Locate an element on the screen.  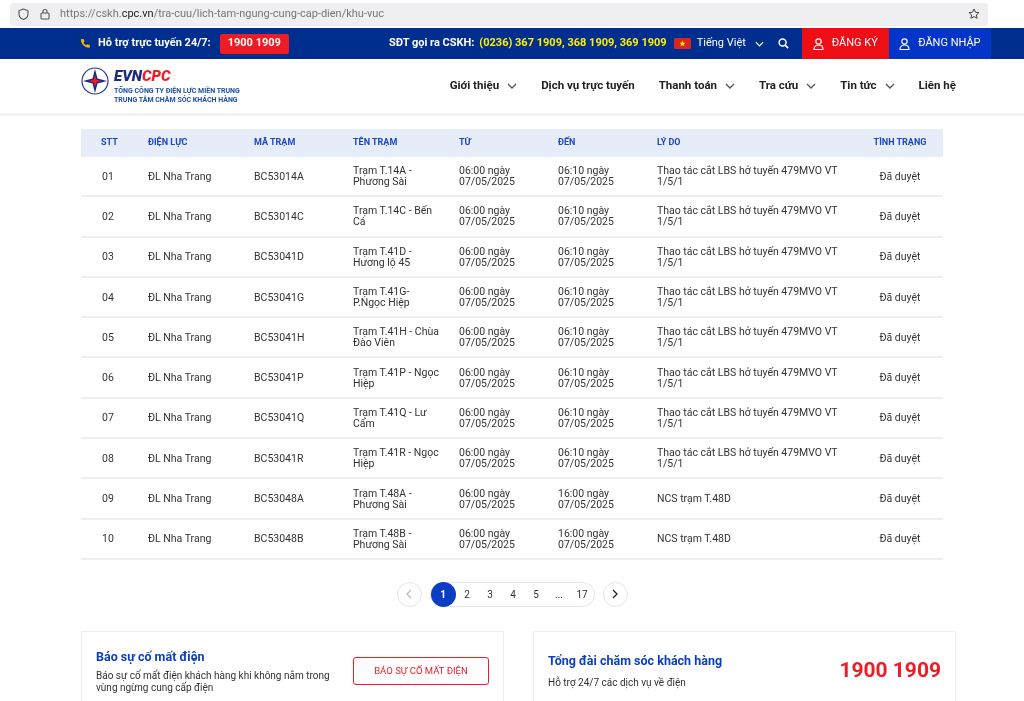
nav-link: Tin tức is located at coordinates (867, 86).